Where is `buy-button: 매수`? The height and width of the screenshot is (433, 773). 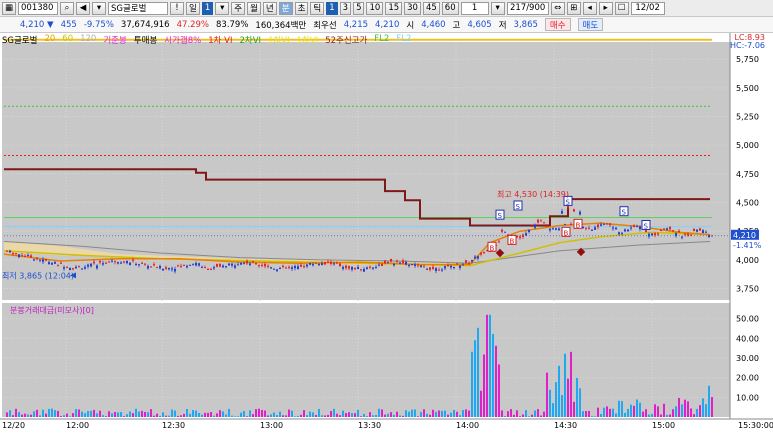 buy-button: 매수 is located at coordinates (557, 24).